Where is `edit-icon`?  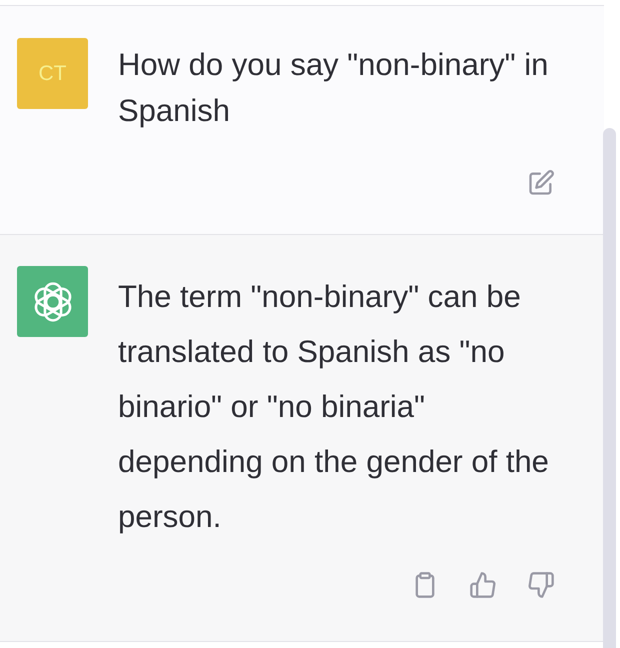 edit-icon is located at coordinates (541, 183).